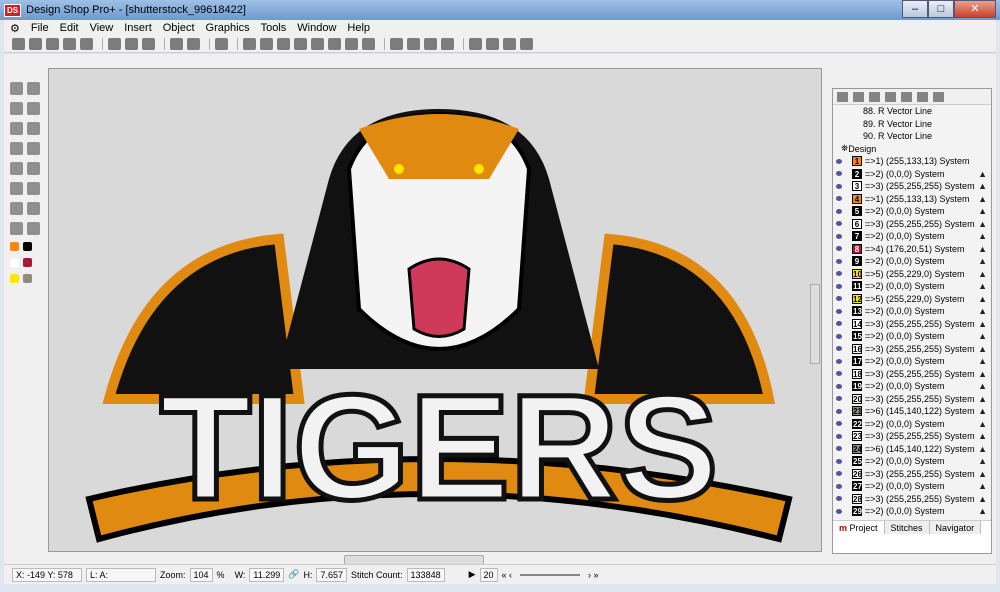 The image size is (1000, 592). Describe the element at coordinates (912, 511) in the screenshot. I see `color-list-item: 29 =>2) (0,0,0) System ▲` at that location.